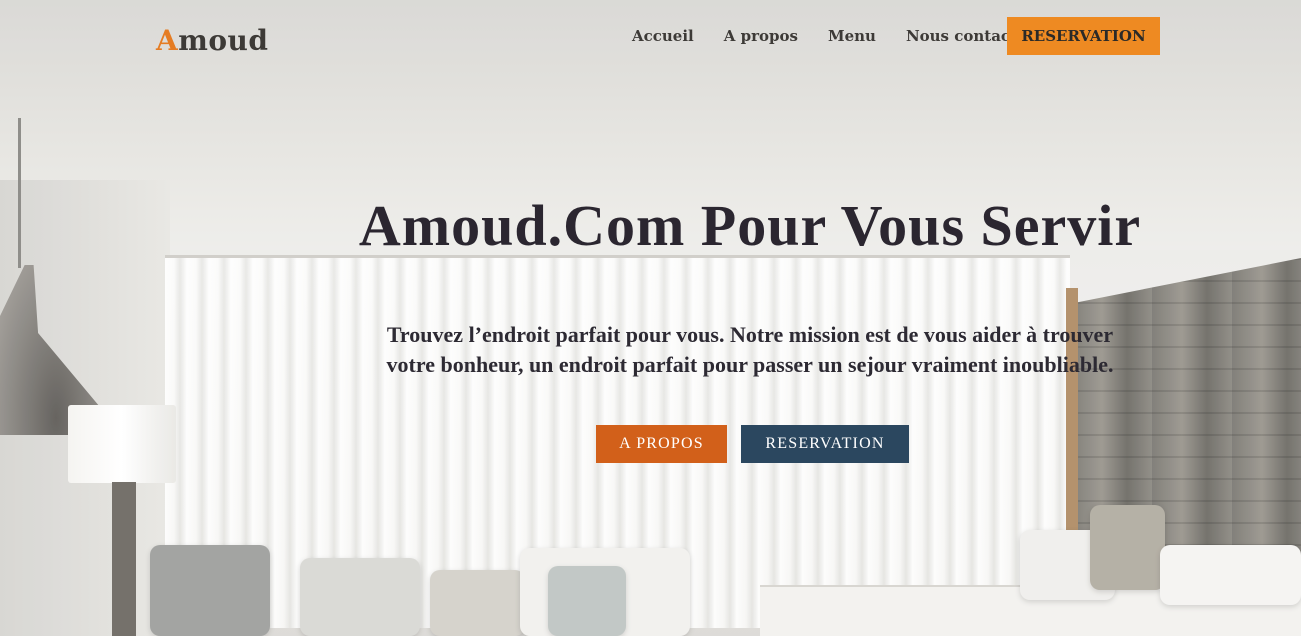 This screenshot has height=636, width=1301. I want to click on brand-logo: Amoud, so click(212, 40).